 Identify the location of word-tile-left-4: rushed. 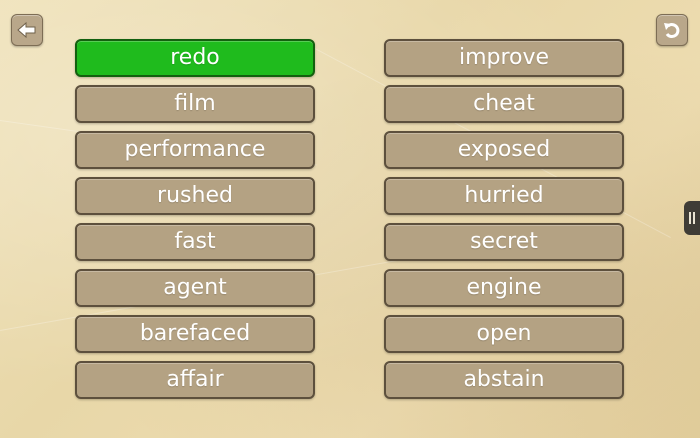
(195, 196).